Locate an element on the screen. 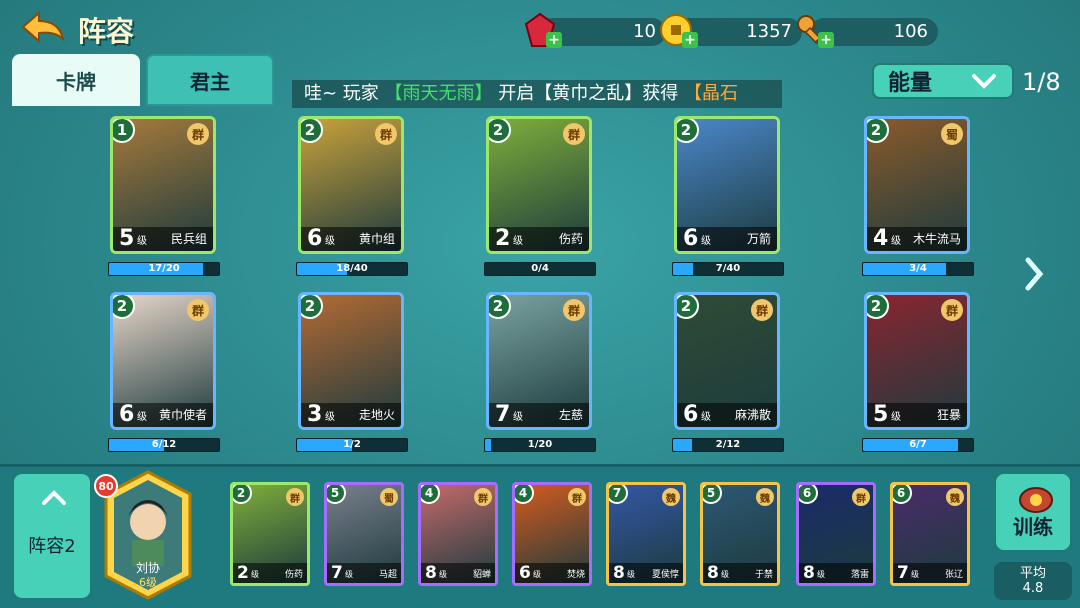 This screenshot has width=1080, height=608. add-gold-icon: + is located at coordinates (690, 40).